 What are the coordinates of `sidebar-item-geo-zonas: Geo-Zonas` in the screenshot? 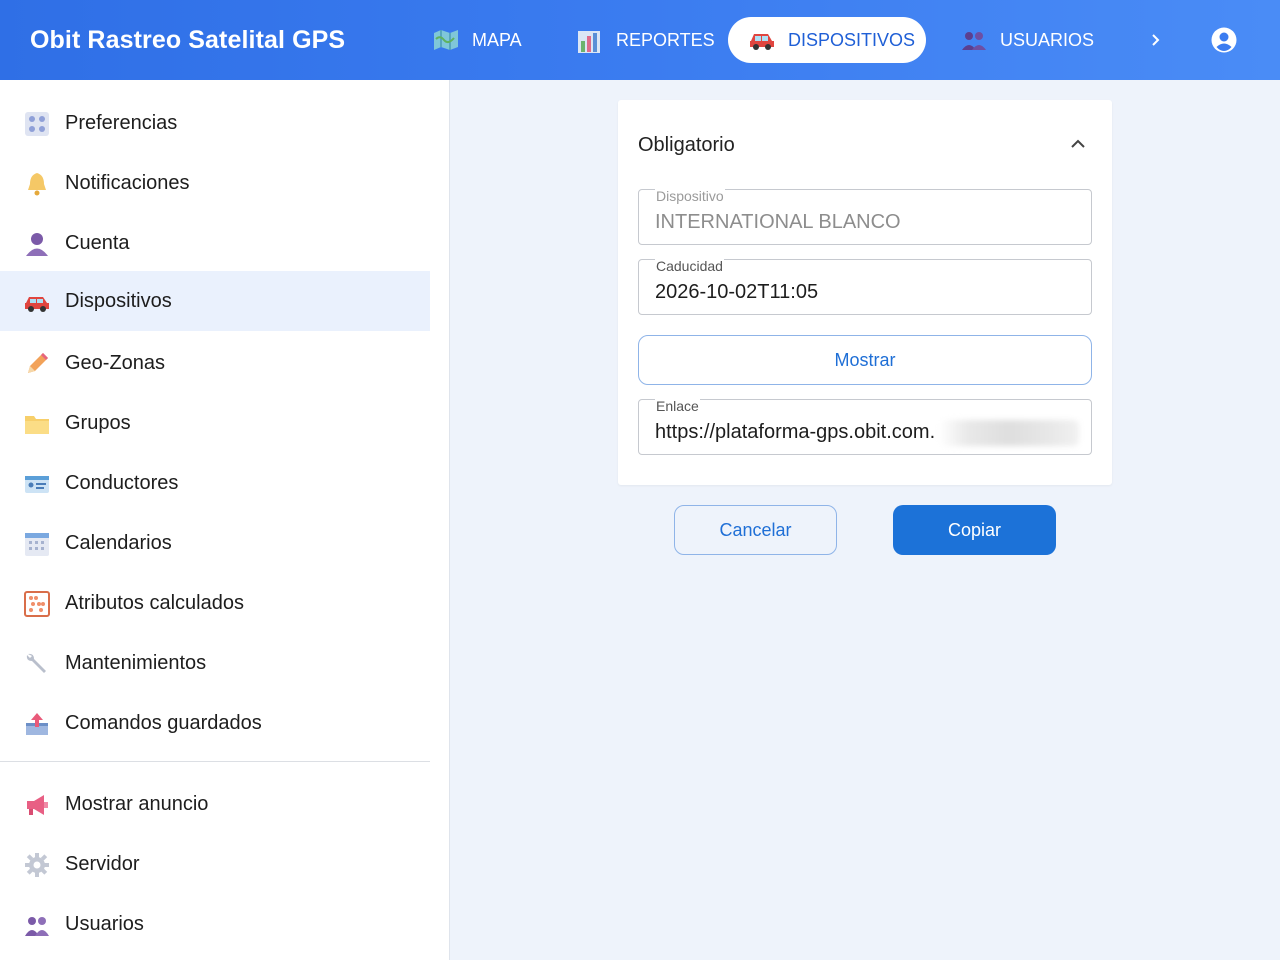 It's located at (215, 363).